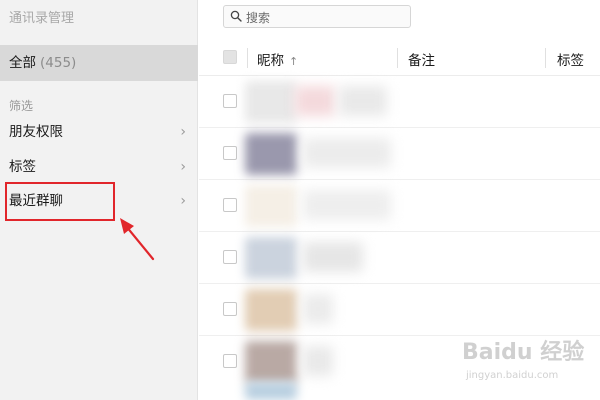 The height and width of the screenshot is (400, 600). What do you see at coordinates (236, 16) in the screenshot?
I see `search-icon` at bounding box center [236, 16].